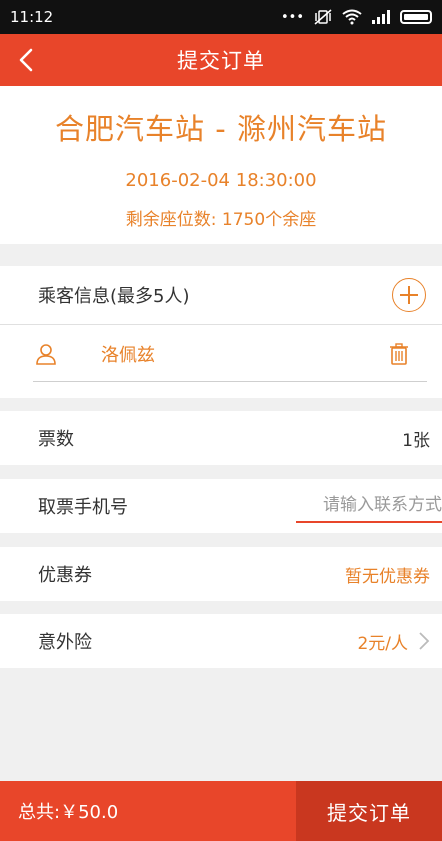  What do you see at coordinates (221, 811) in the screenshot?
I see `bottom-bar: 总共:￥50.0 提交订单` at bounding box center [221, 811].